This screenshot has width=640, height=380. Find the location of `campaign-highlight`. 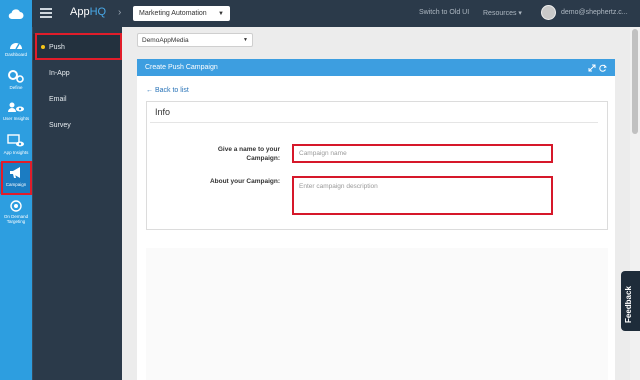

campaign-highlight is located at coordinates (16, 178).